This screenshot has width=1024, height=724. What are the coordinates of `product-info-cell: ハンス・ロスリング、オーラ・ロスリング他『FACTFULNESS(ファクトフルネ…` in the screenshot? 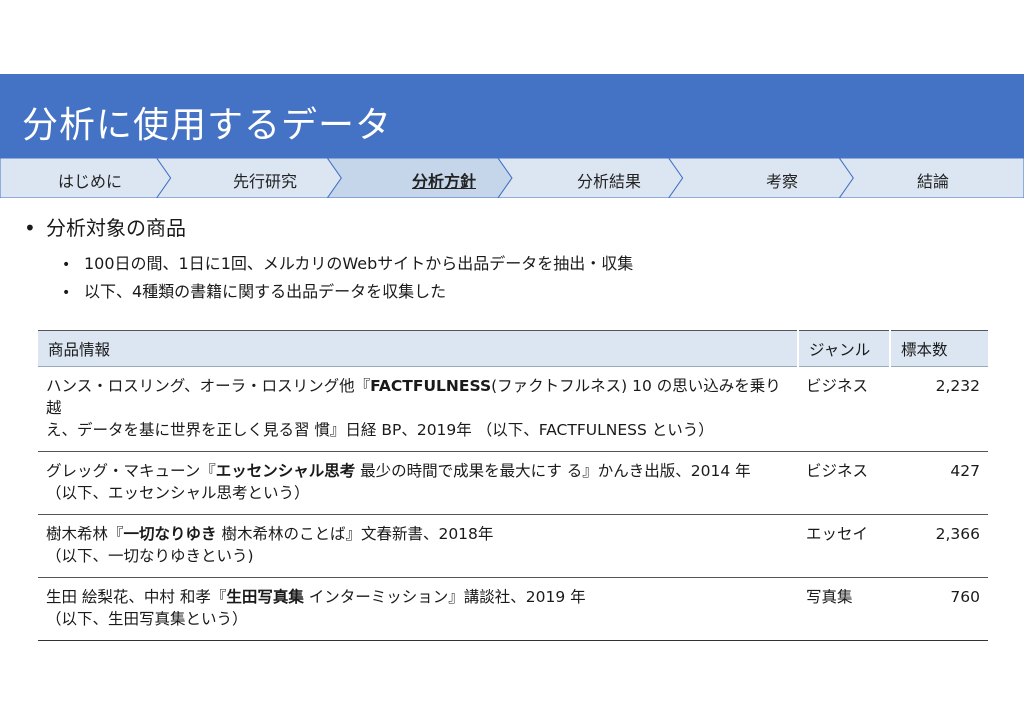 It's located at (418, 409).